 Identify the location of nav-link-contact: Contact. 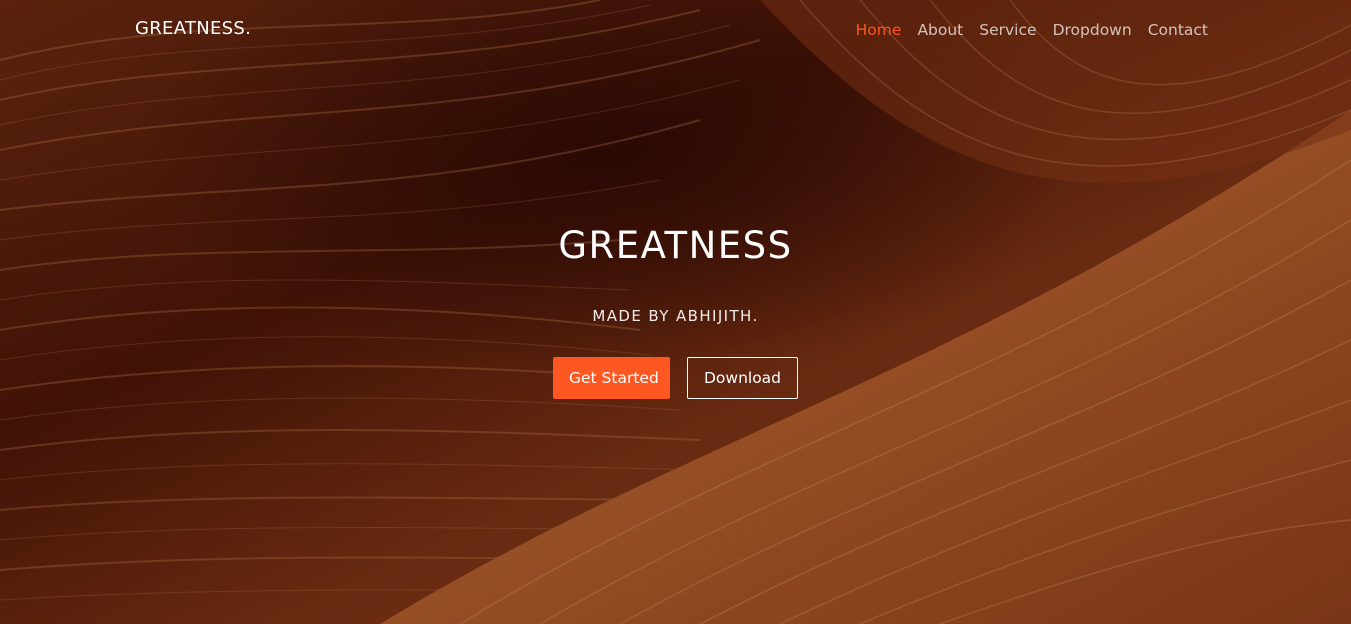
(1178, 30).